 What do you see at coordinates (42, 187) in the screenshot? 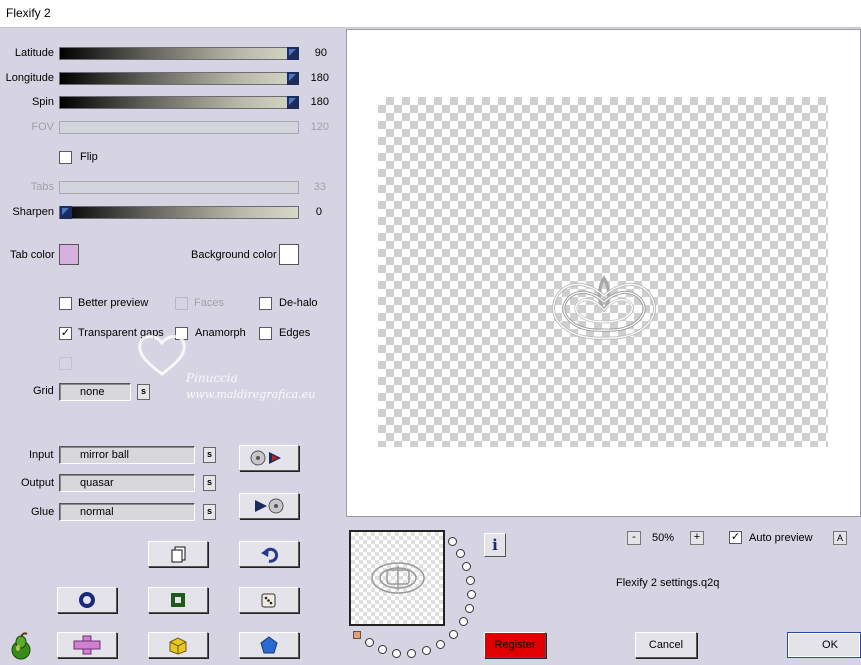
I see `tabs-label: Tabs` at bounding box center [42, 187].